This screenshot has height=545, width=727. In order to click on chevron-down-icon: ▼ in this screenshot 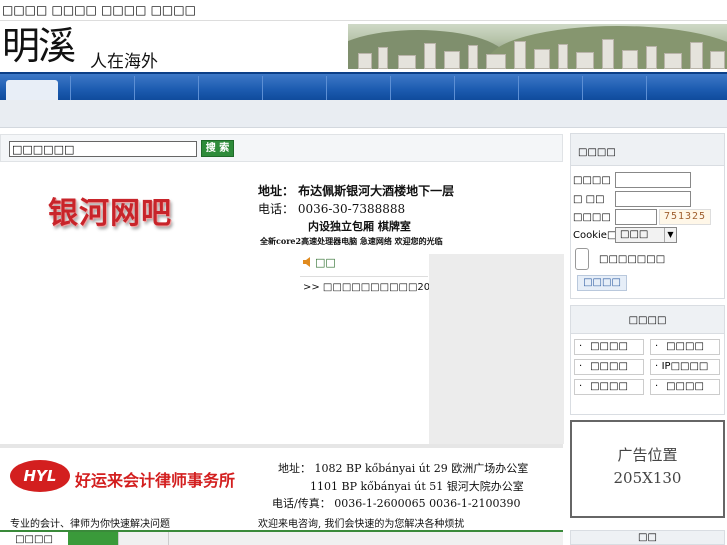, I will do `click(670, 235)`.